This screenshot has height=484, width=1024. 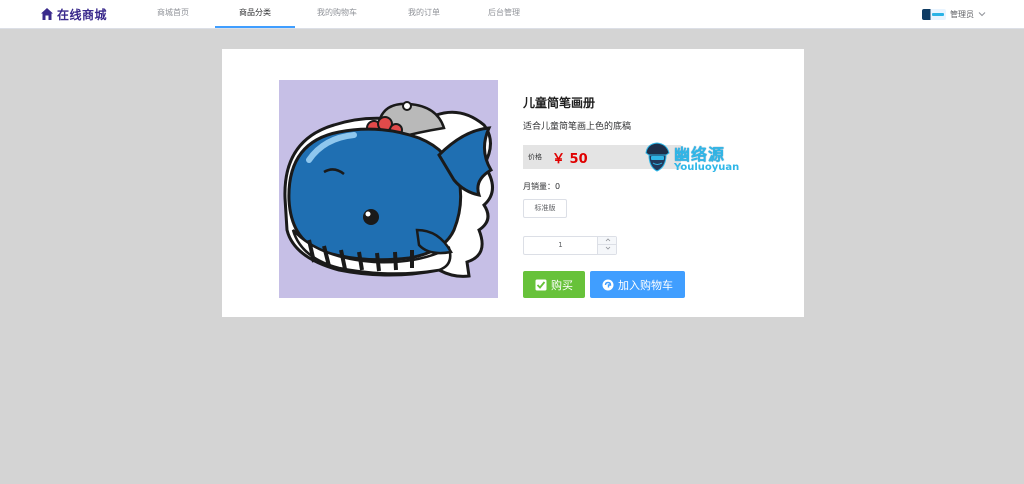 I want to click on nav-item-admin: 后台管理, so click(x=504, y=14).